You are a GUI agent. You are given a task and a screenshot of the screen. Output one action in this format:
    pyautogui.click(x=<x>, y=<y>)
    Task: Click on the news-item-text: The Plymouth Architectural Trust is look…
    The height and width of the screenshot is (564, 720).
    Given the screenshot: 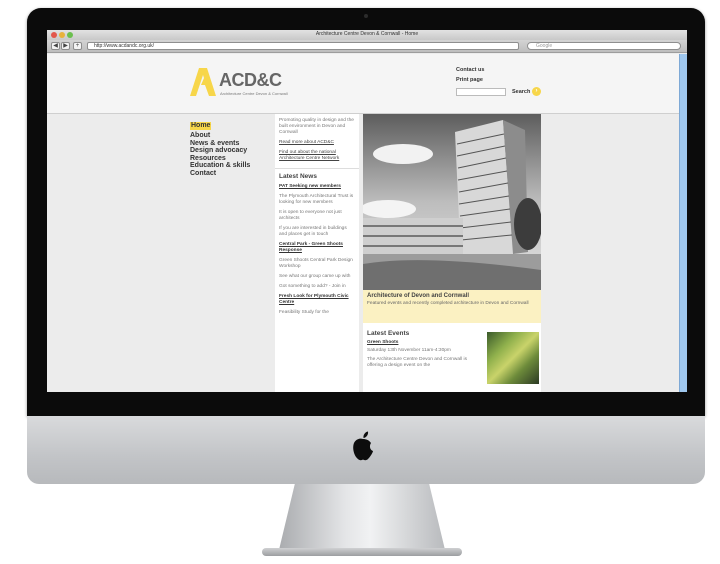 What is the action you would take?
    pyautogui.click(x=316, y=199)
    